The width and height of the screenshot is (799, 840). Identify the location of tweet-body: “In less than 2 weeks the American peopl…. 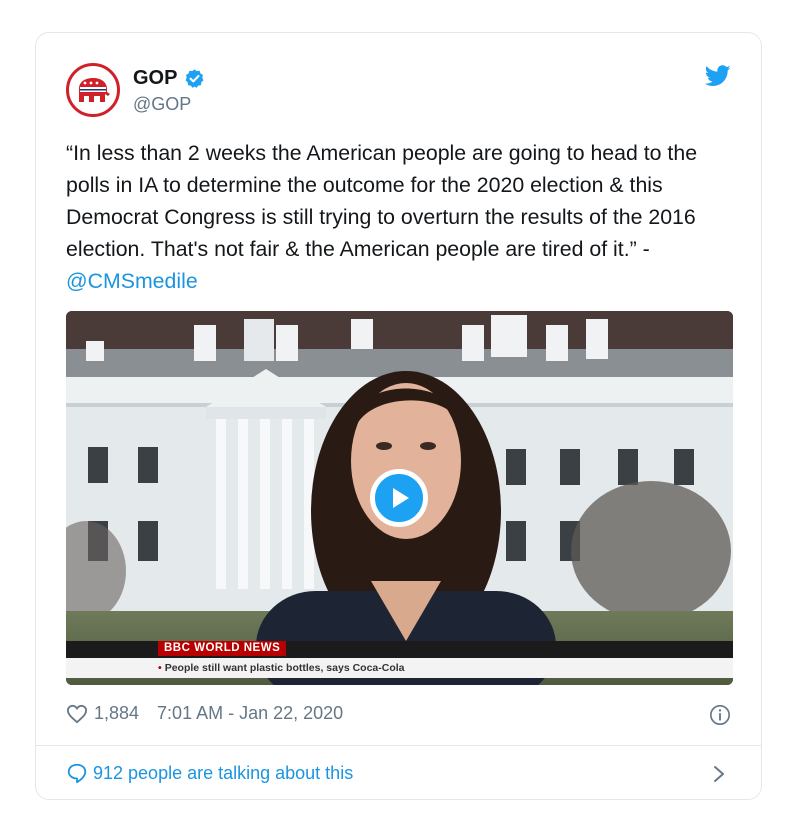
(382, 201).